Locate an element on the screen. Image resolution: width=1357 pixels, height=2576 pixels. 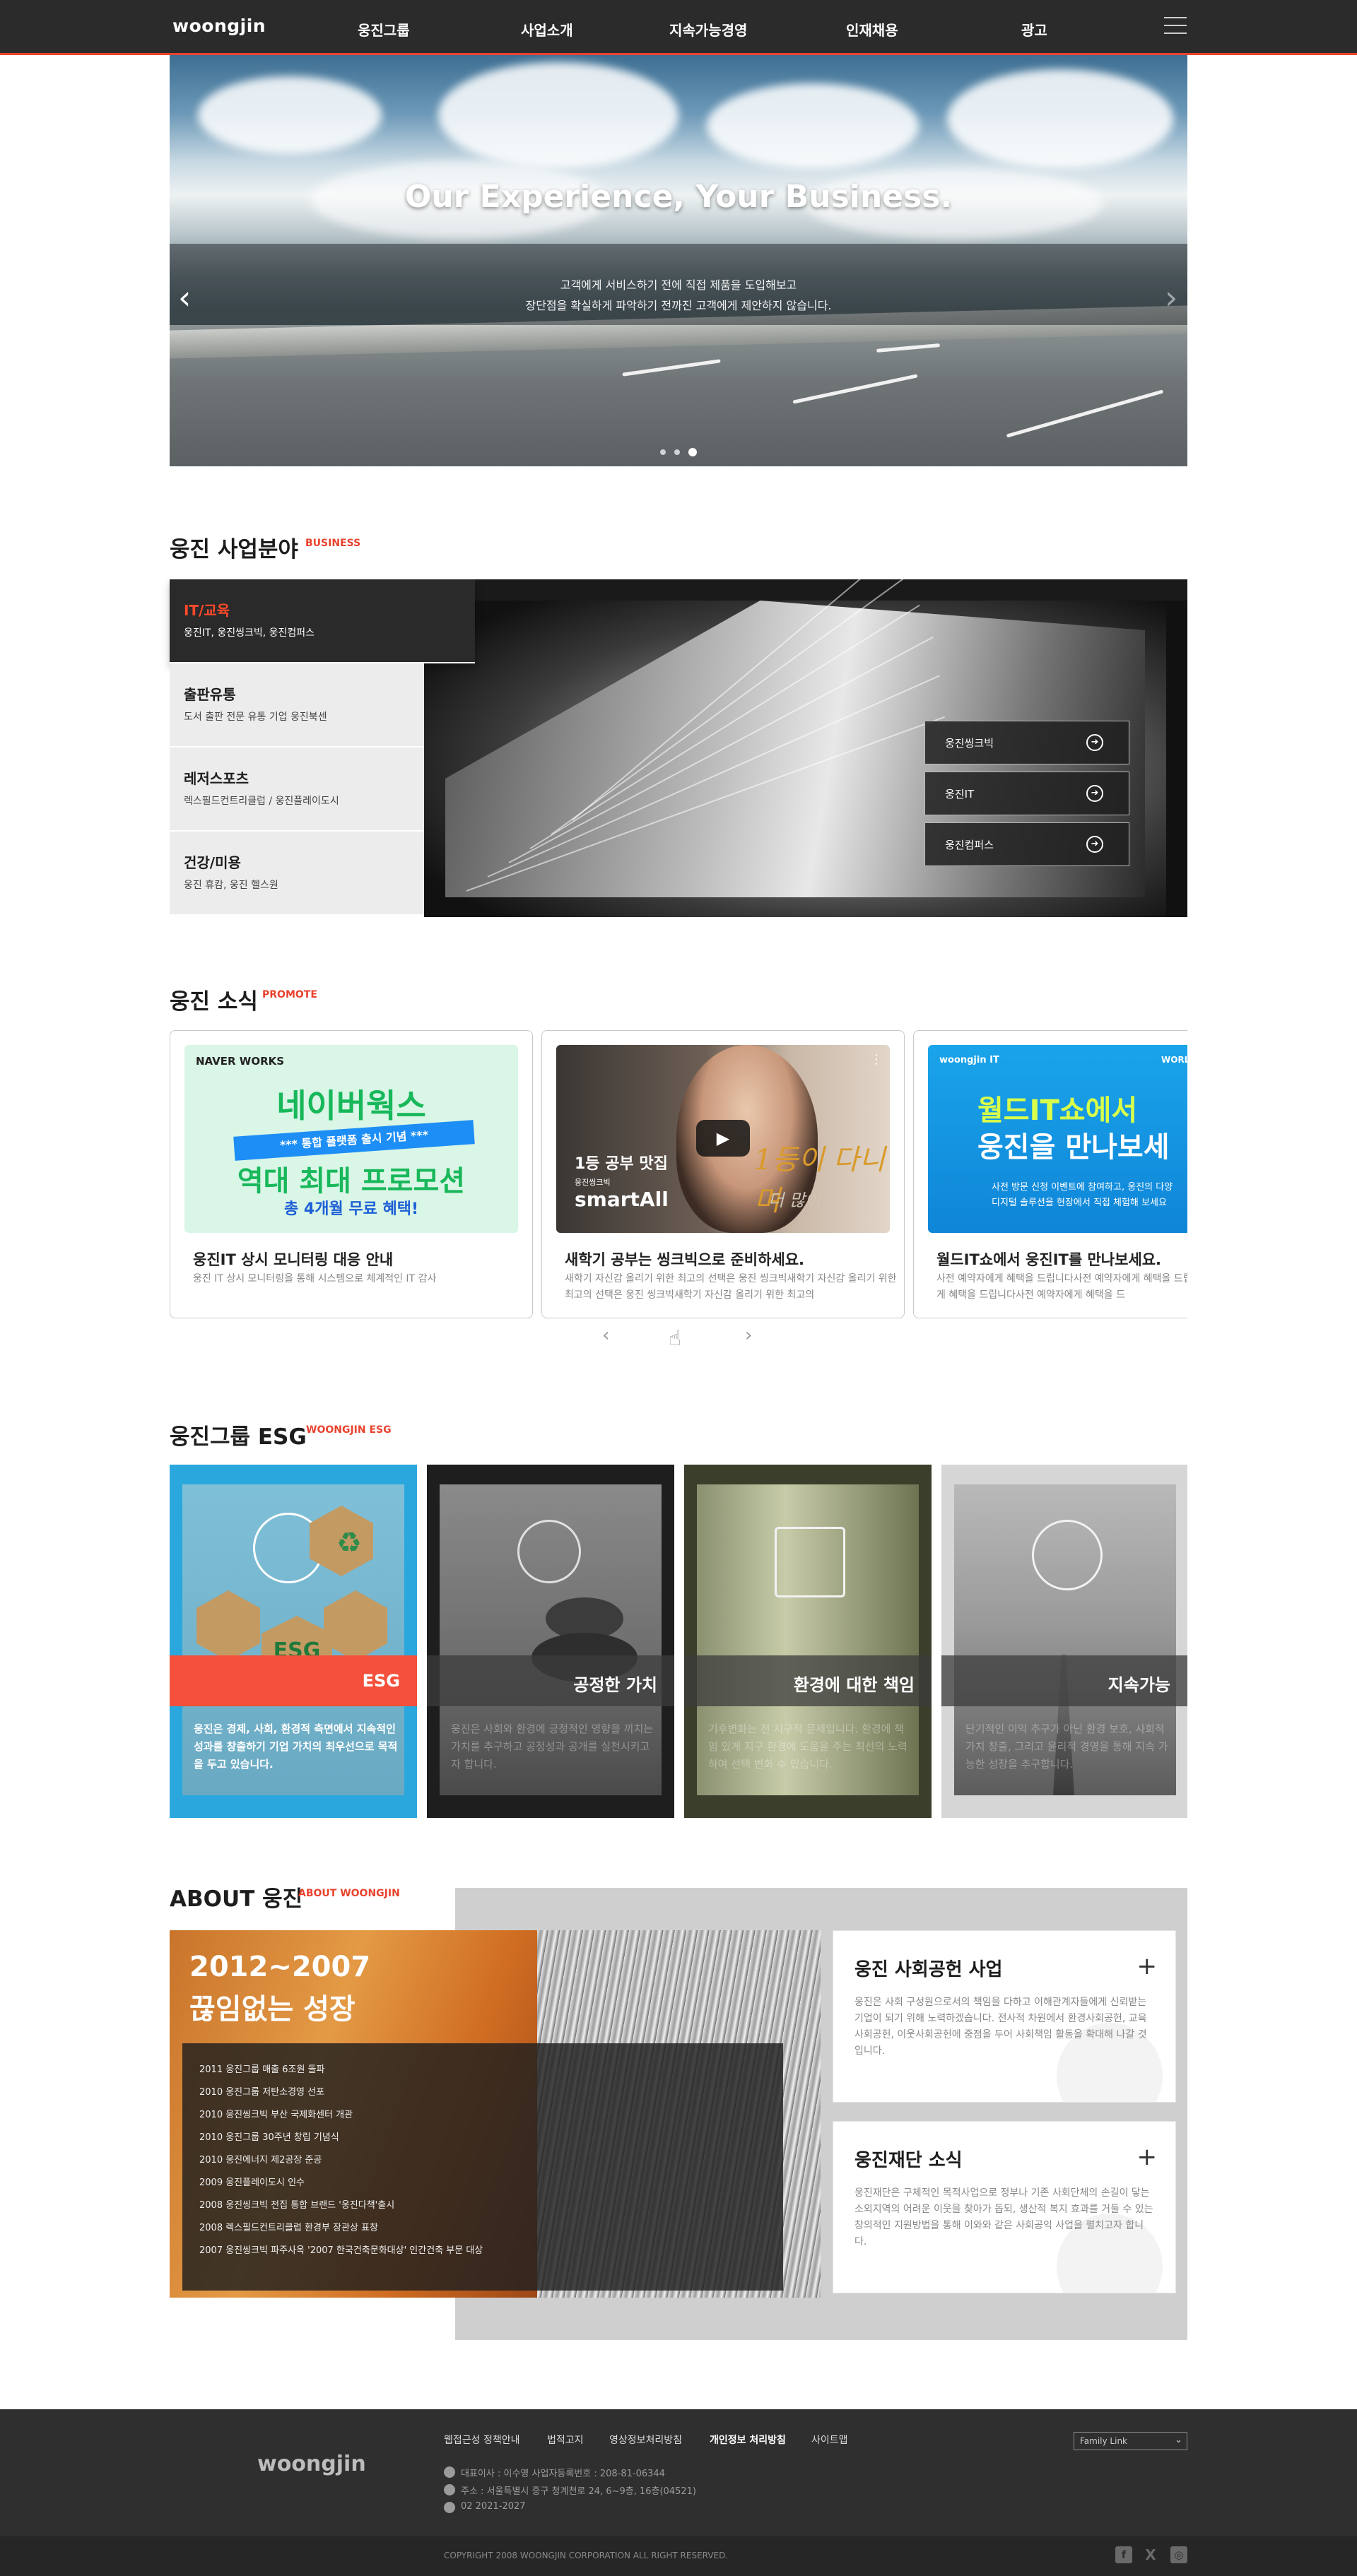
business-item-health: 건강/미용 웅진 휴캄, 웅진 헬스원 is located at coordinates (297, 874).